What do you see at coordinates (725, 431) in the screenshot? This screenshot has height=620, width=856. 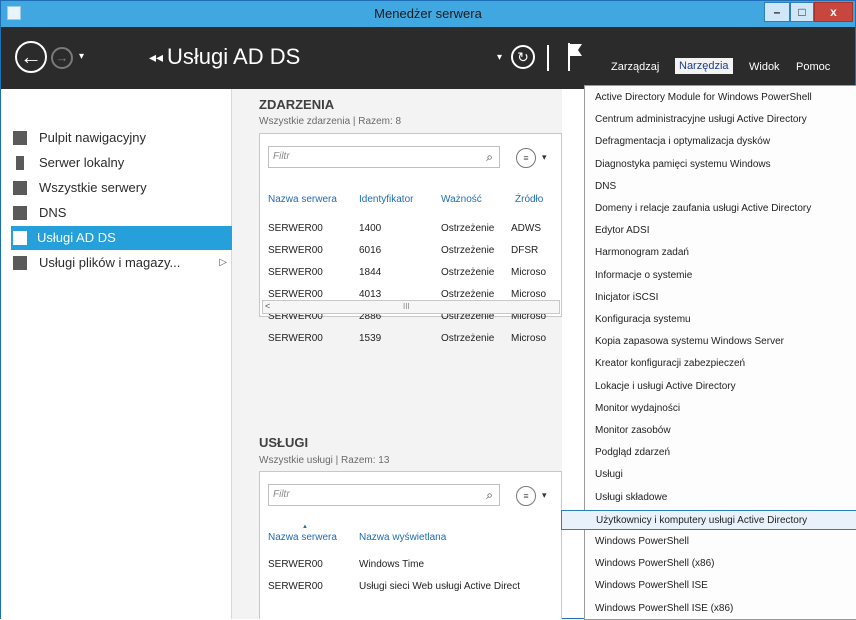 I see `tools-menu-item: Monitor zasobów` at bounding box center [725, 431].